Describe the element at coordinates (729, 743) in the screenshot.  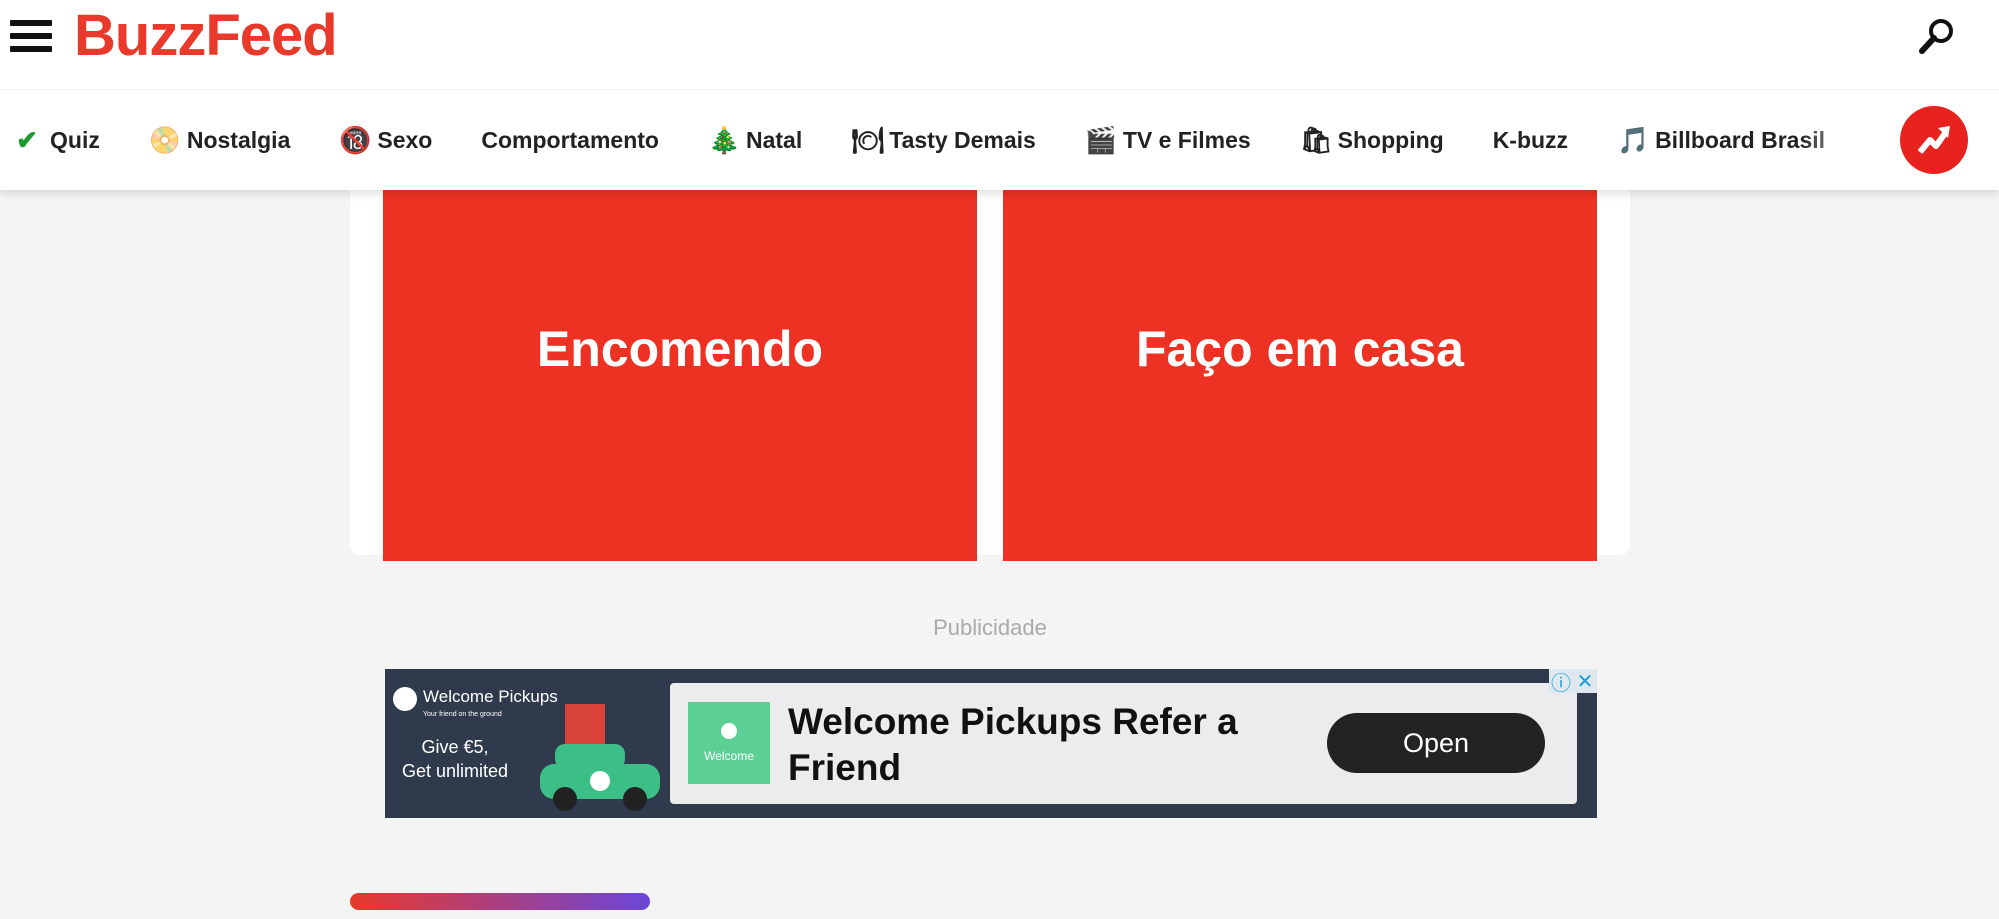
I see `ad-logo: Welcome` at that location.